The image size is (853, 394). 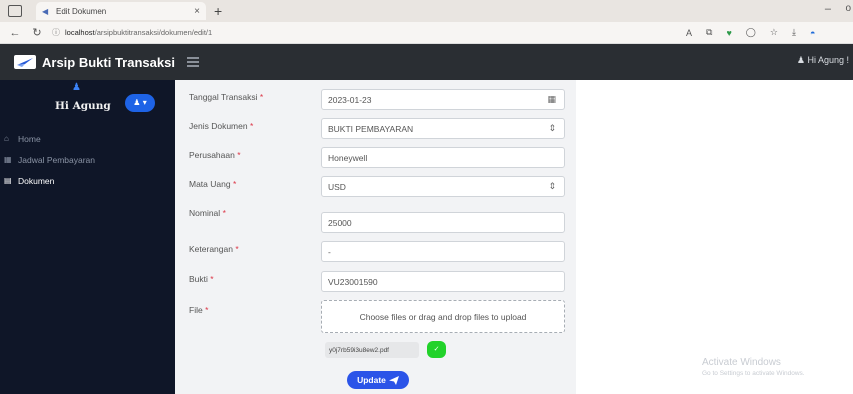 What do you see at coordinates (80, 32) in the screenshot?
I see `url-host: localhost` at bounding box center [80, 32].